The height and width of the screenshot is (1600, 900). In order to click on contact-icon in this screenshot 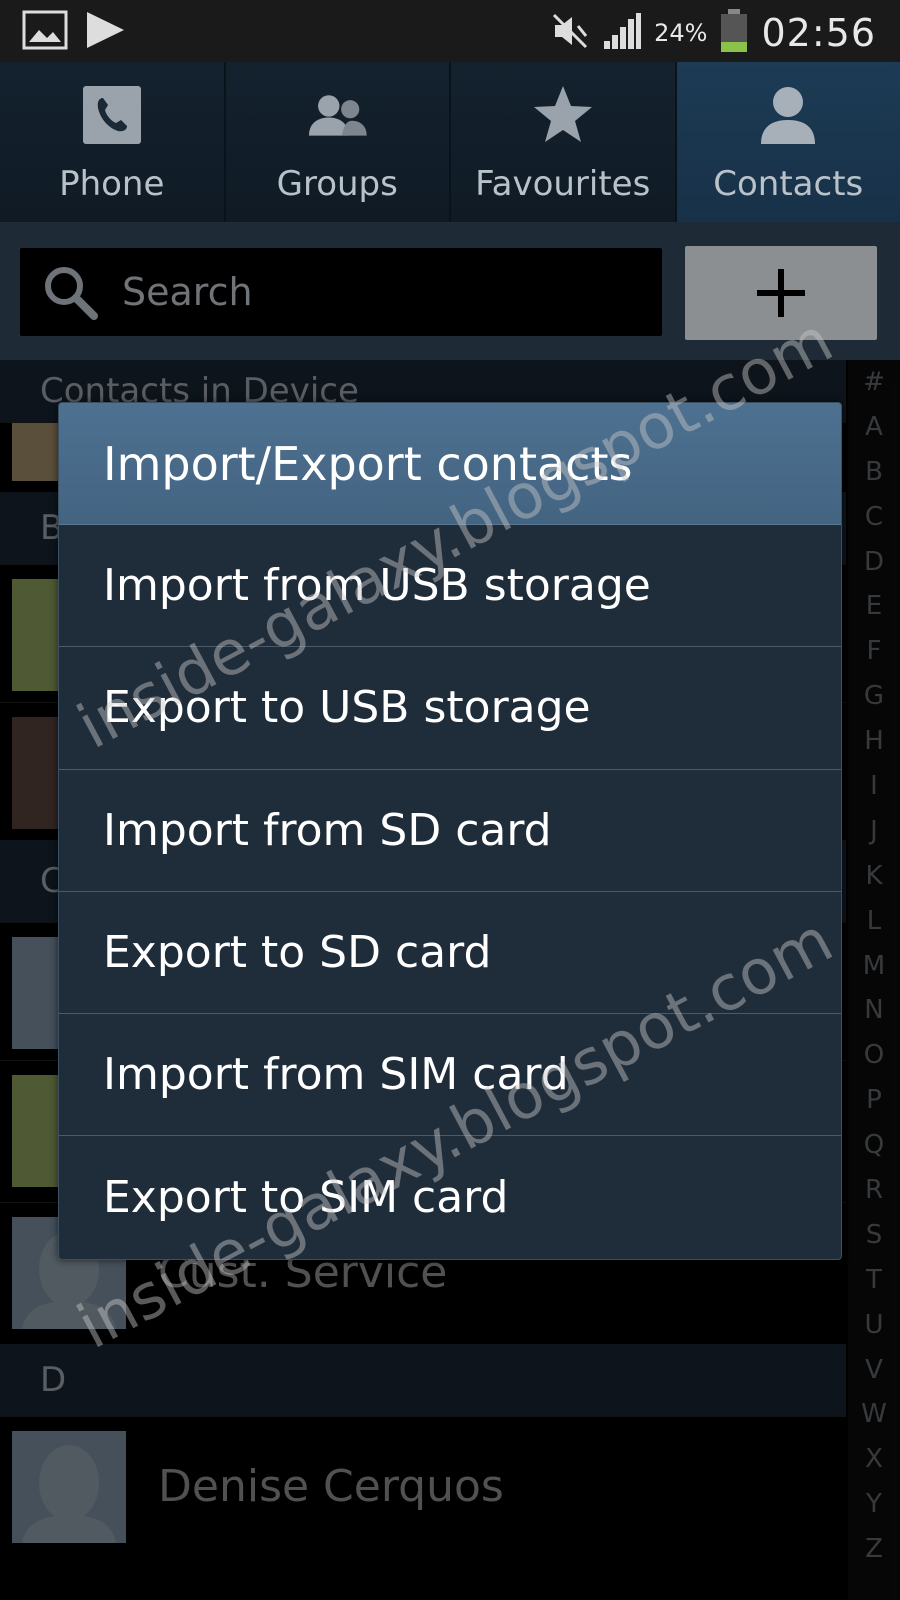, I will do `click(788, 115)`.